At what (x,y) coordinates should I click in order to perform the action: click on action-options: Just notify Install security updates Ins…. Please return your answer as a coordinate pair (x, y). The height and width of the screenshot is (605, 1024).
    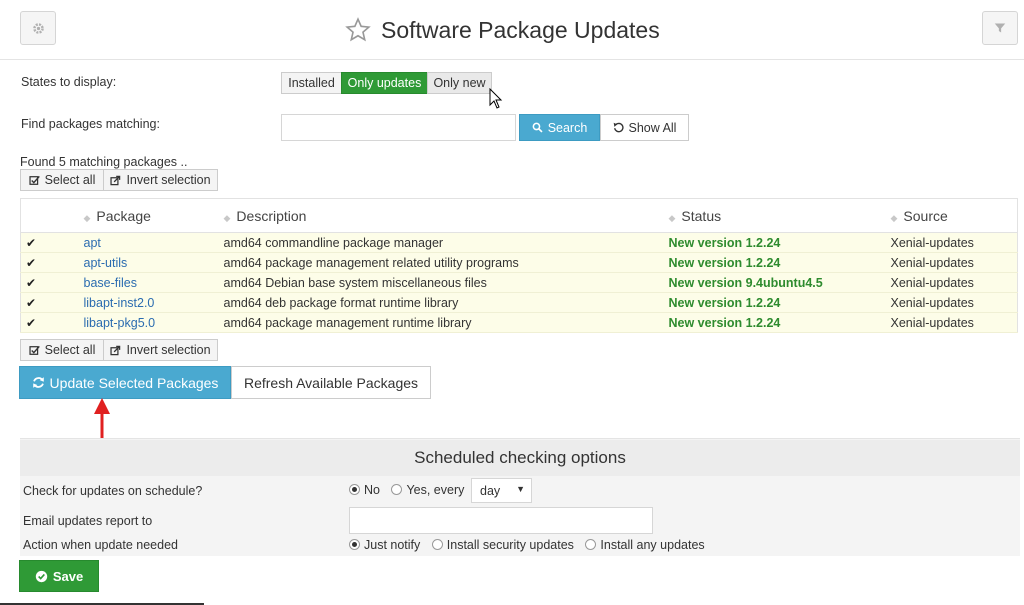
    Looking at the image, I should click on (531, 545).